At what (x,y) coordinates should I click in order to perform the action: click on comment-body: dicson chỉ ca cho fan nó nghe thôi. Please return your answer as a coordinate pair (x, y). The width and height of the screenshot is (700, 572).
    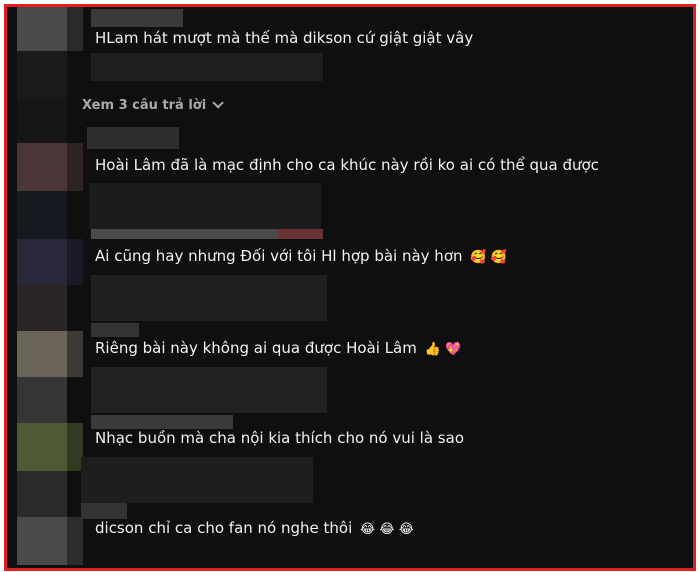
    Looking at the image, I should click on (224, 528).